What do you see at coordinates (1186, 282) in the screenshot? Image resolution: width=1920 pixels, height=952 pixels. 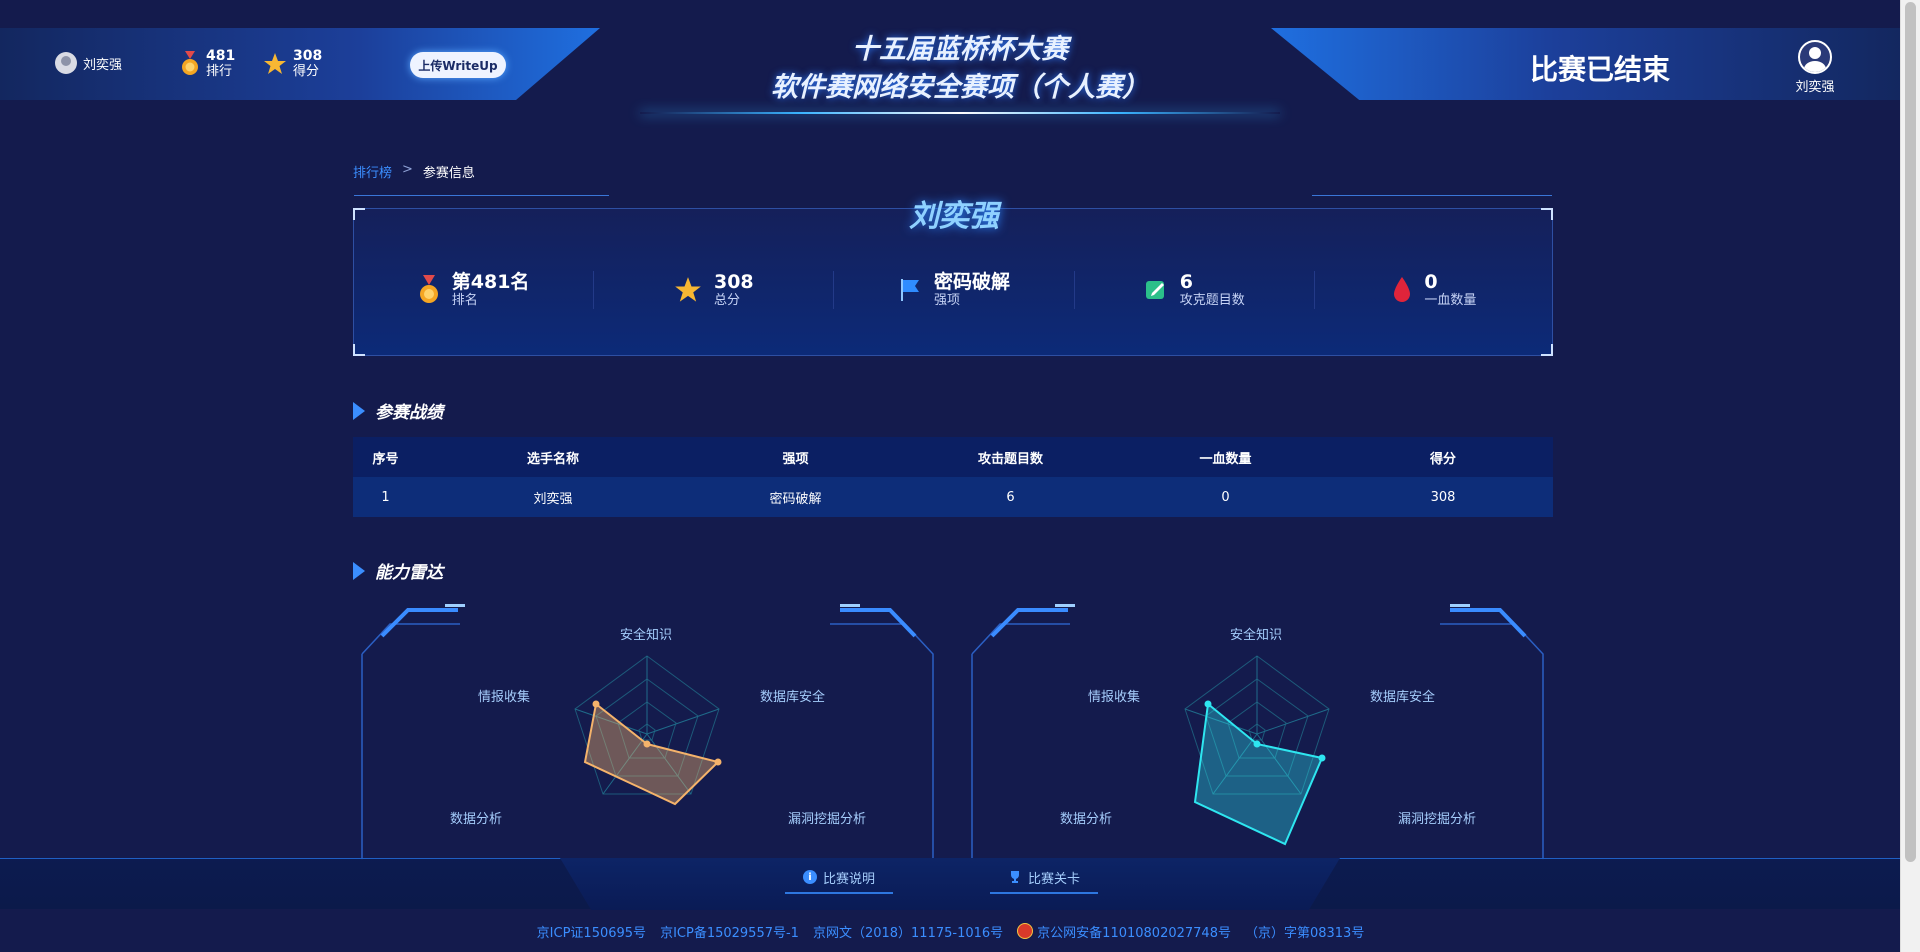 I see `stat-solved-value: 6` at bounding box center [1186, 282].